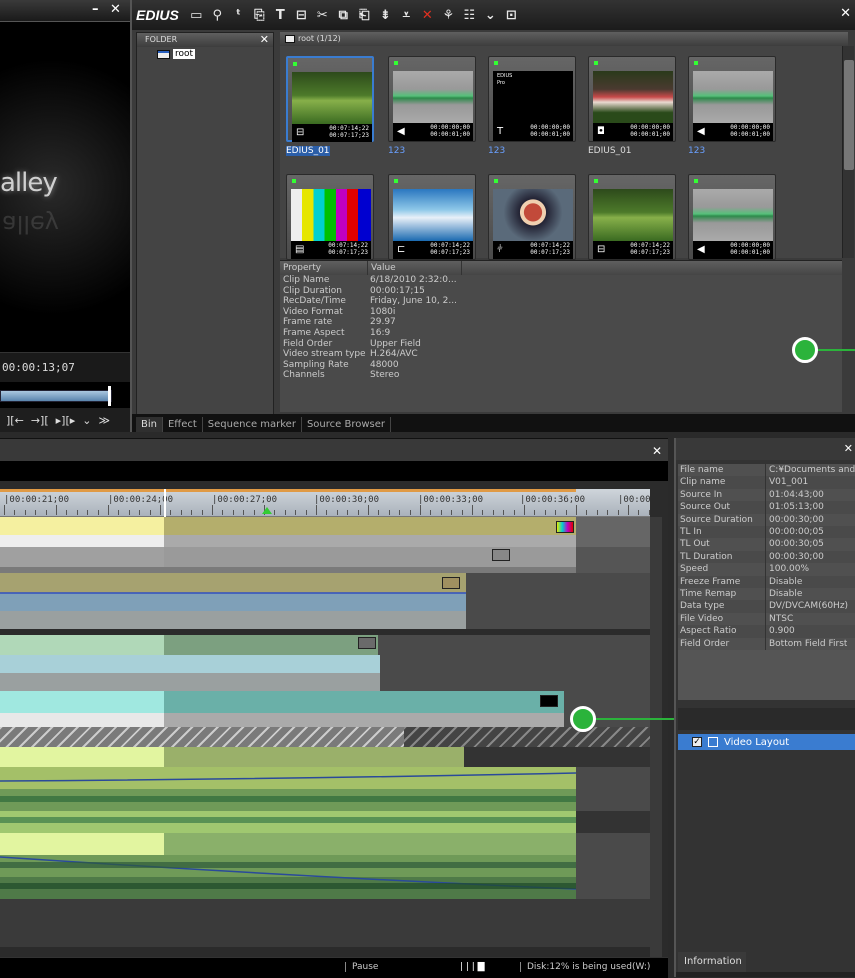 The height and width of the screenshot is (978, 855). I want to click on title-icon: T, so click(280, 15).